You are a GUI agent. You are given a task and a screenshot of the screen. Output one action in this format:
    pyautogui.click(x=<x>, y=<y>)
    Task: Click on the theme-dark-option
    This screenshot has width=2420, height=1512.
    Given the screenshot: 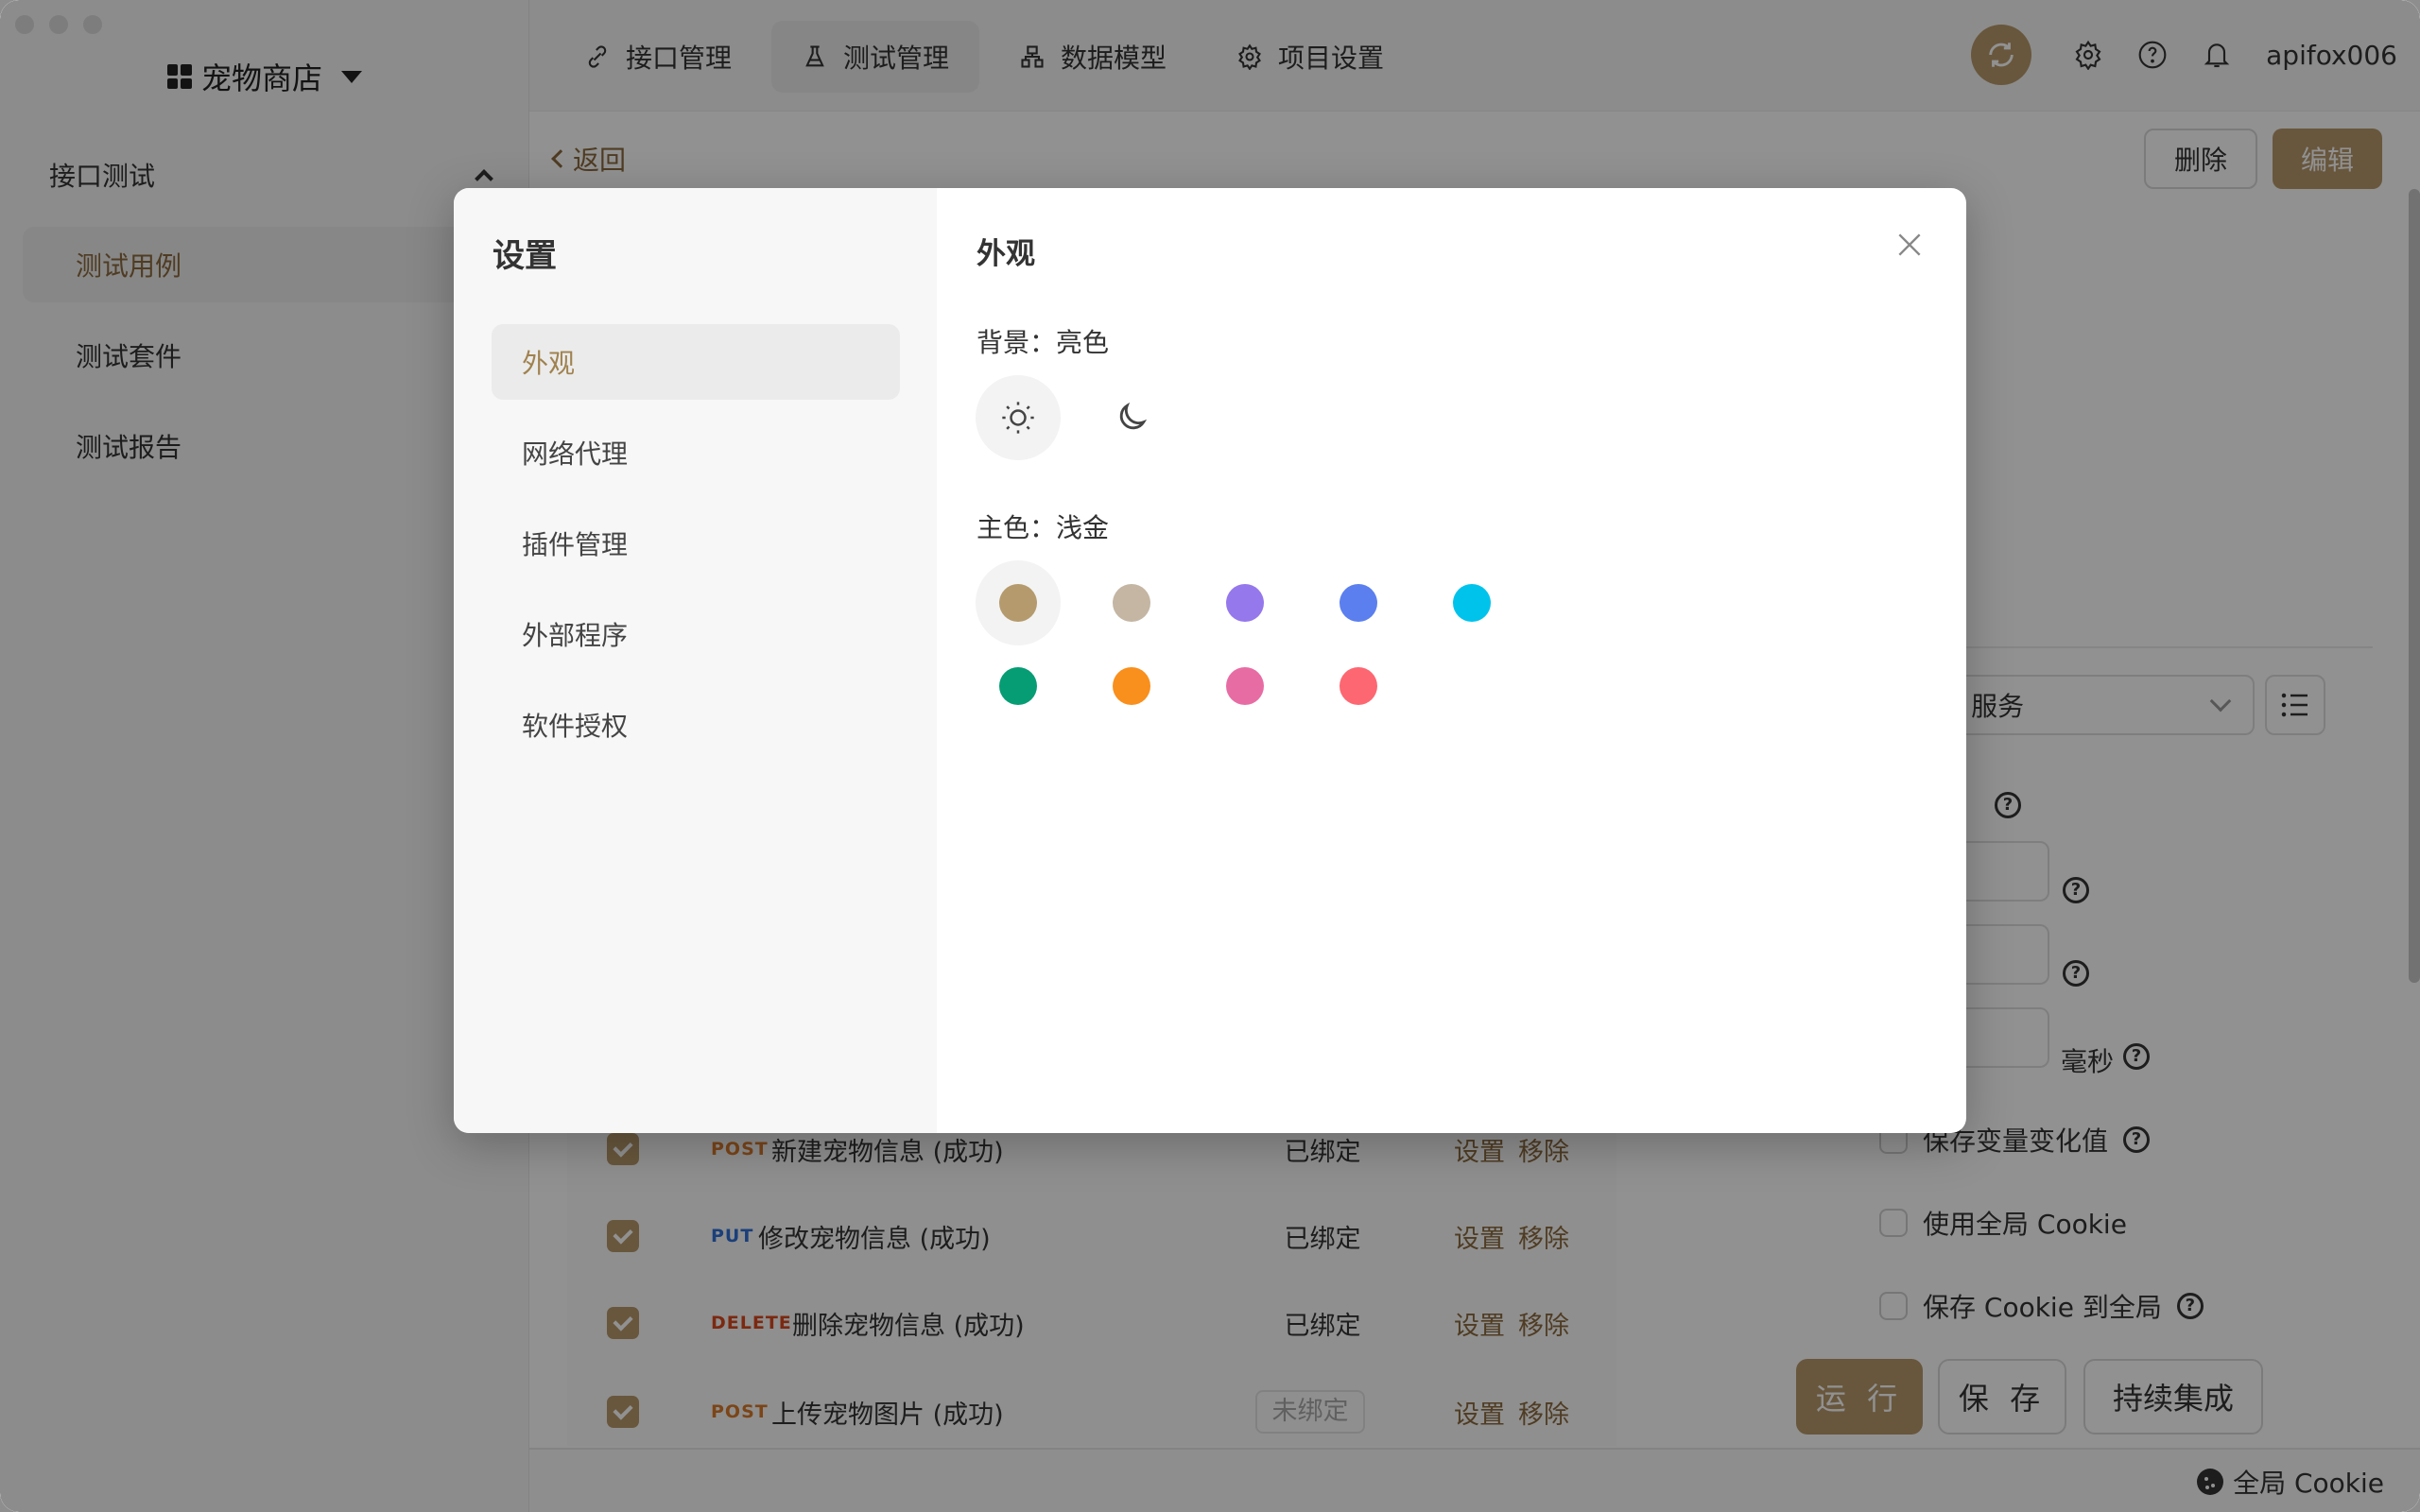 What is the action you would take?
    pyautogui.click(x=1131, y=417)
    